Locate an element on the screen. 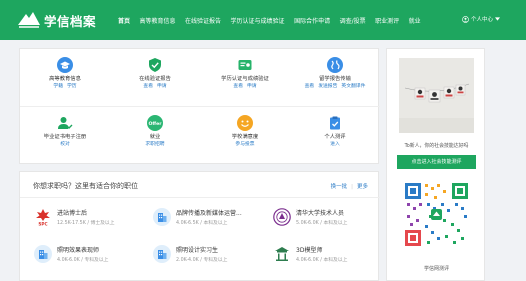 Image resolution: width=526 pixels, height=281 pixels. nav-online-report: 在线验证报告 is located at coordinates (203, 20).